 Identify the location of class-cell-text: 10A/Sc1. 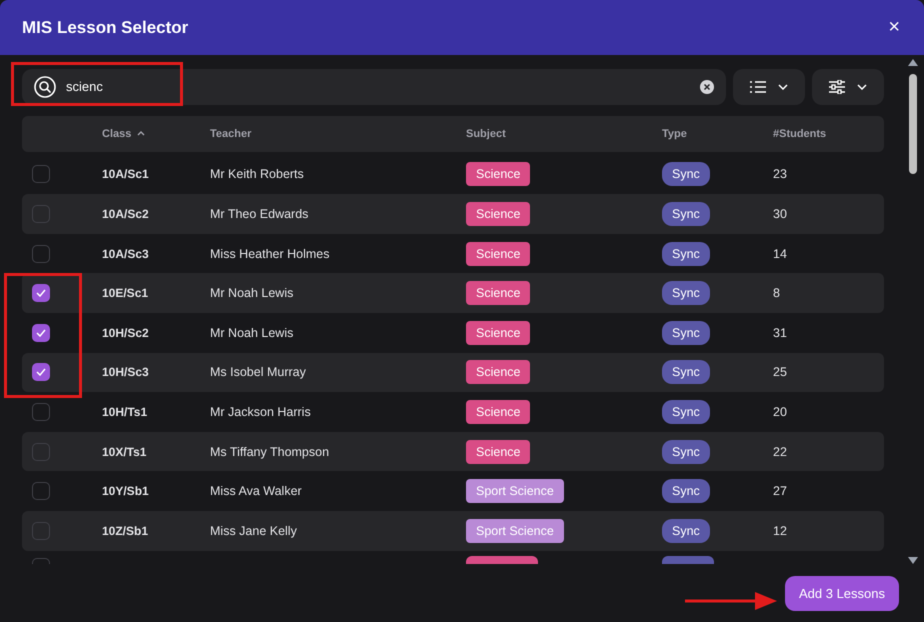
(126, 174).